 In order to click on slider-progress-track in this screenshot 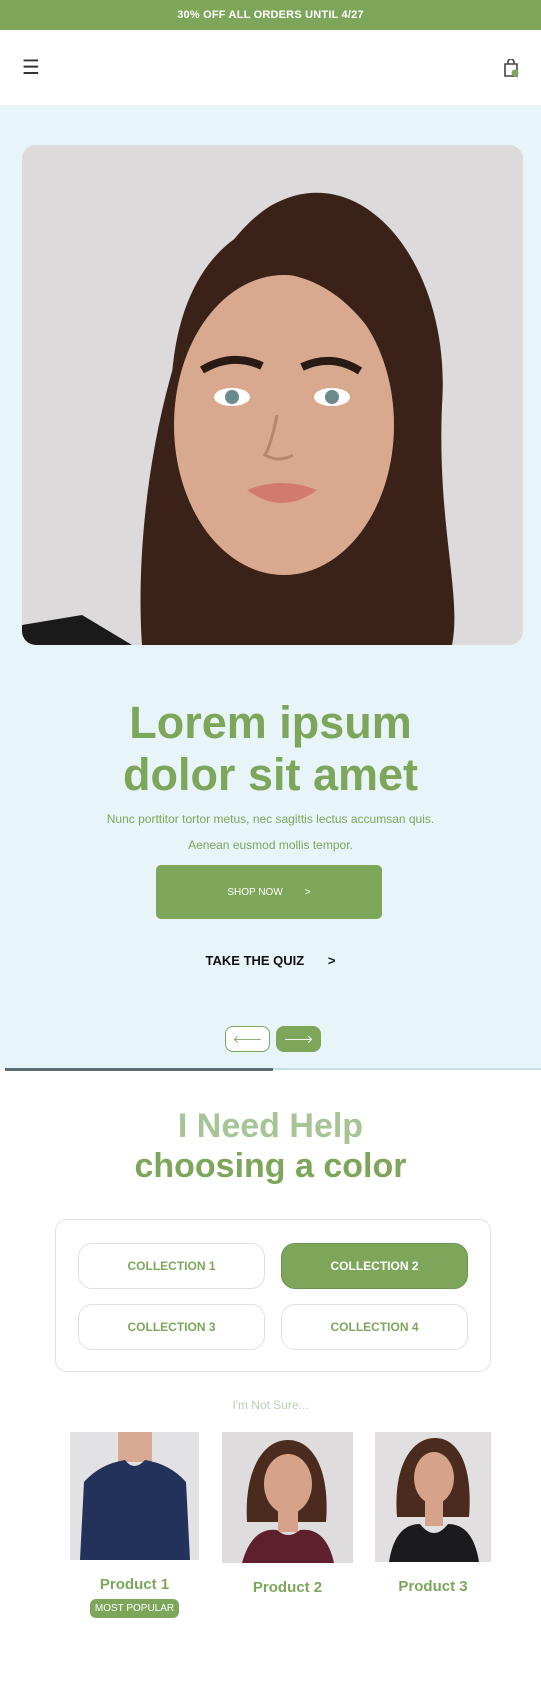, I will do `click(273, 1069)`.